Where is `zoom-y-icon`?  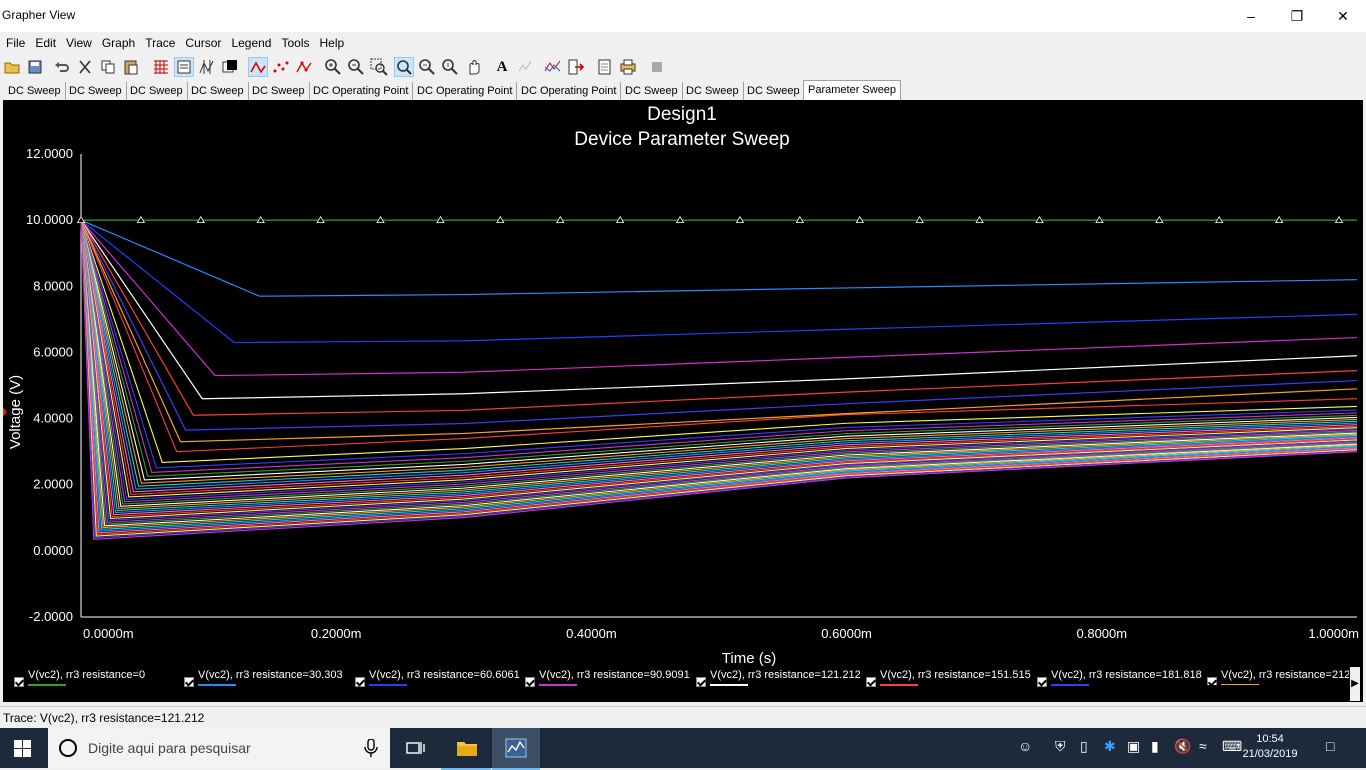
zoom-y-icon is located at coordinates (450, 67).